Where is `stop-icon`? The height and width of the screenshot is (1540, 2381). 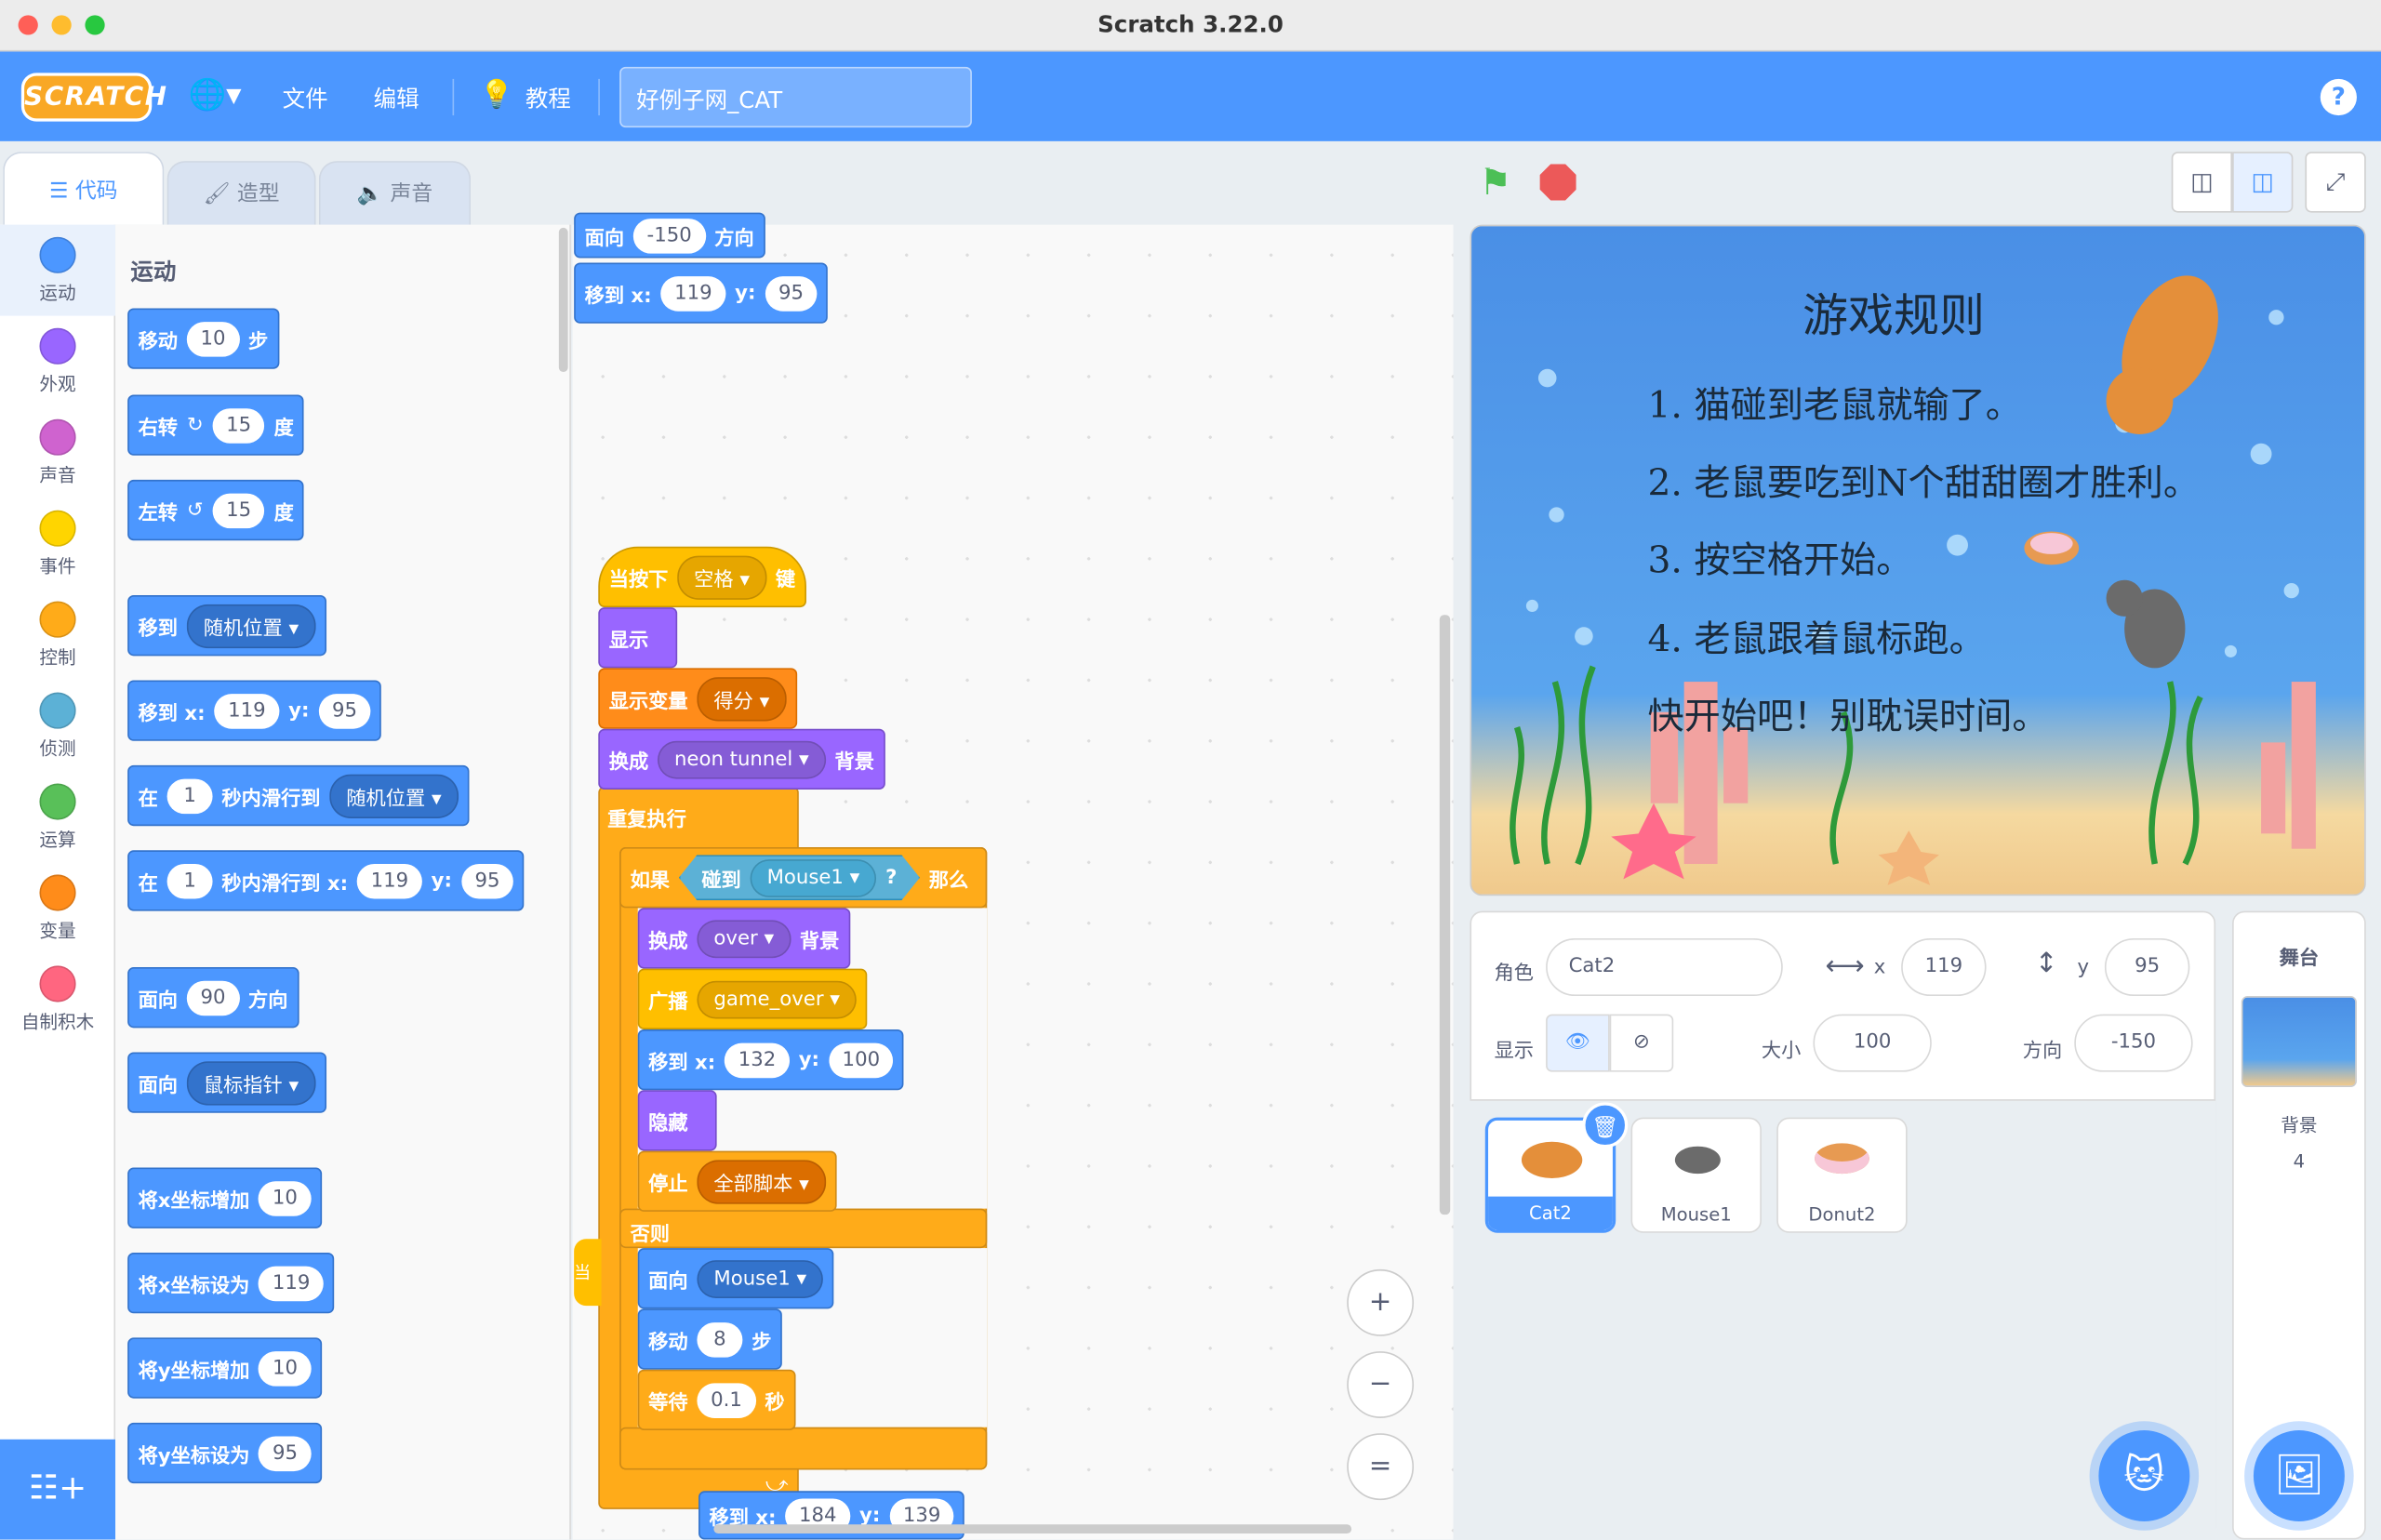 stop-icon is located at coordinates (1557, 182).